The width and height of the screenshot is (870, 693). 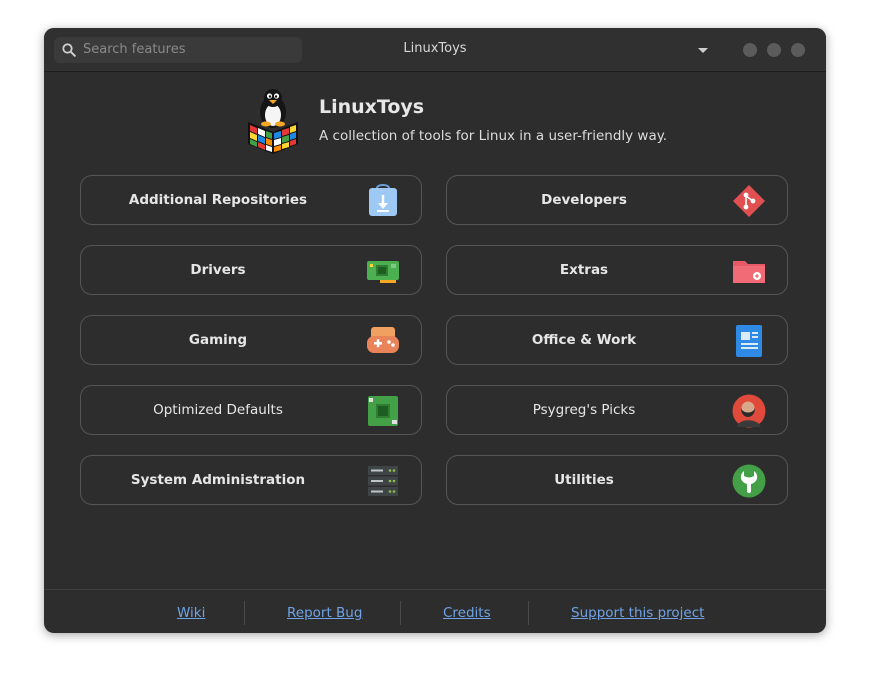 I want to click on folder-gear-icon, so click(x=749, y=272).